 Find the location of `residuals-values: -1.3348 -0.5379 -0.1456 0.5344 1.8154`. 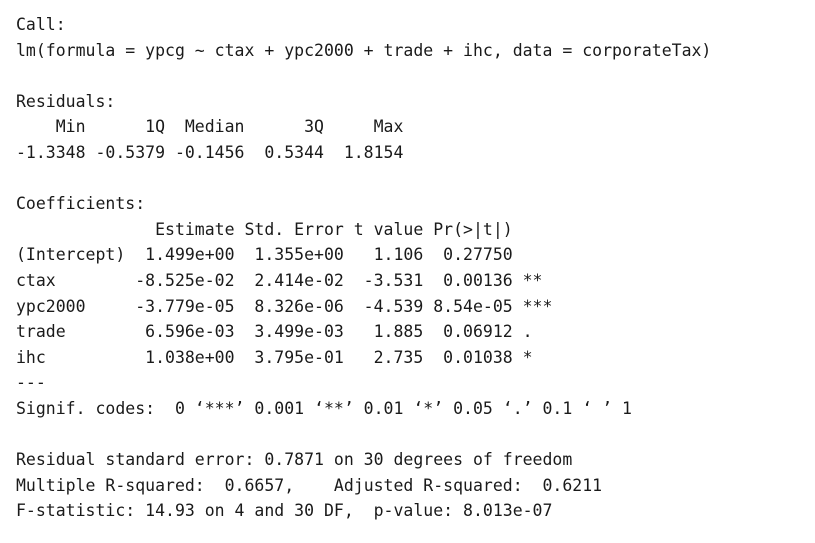

residuals-values: -1.3348 -0.5379 -0.1456 0.5344 1.8154 is located at coordinates (210, 152).